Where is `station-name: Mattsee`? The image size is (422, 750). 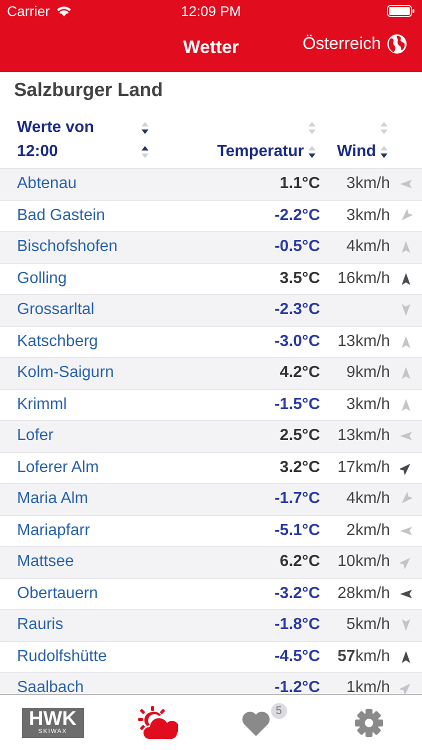 station-name: Mattsee is located at coordinates (45, 562).